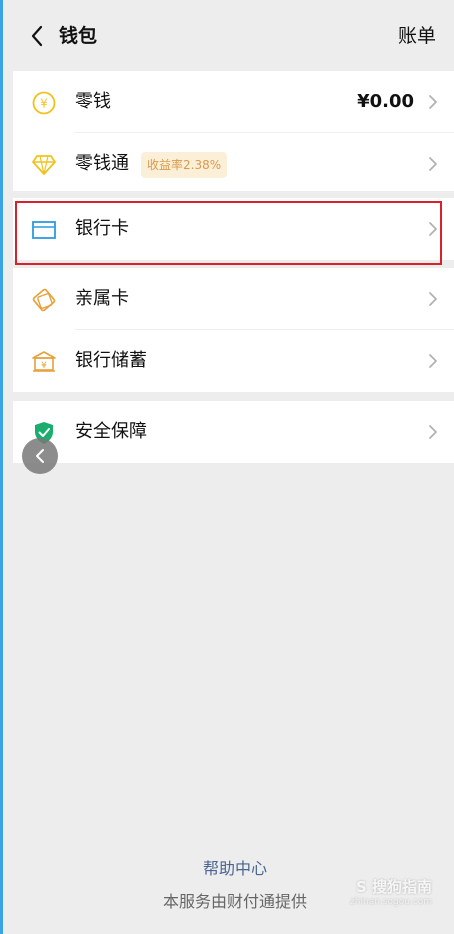 The height and width of the screenshot is (934, 454). I want to click on top-navigation-bar: 钱包 账单, so click(228, 38).